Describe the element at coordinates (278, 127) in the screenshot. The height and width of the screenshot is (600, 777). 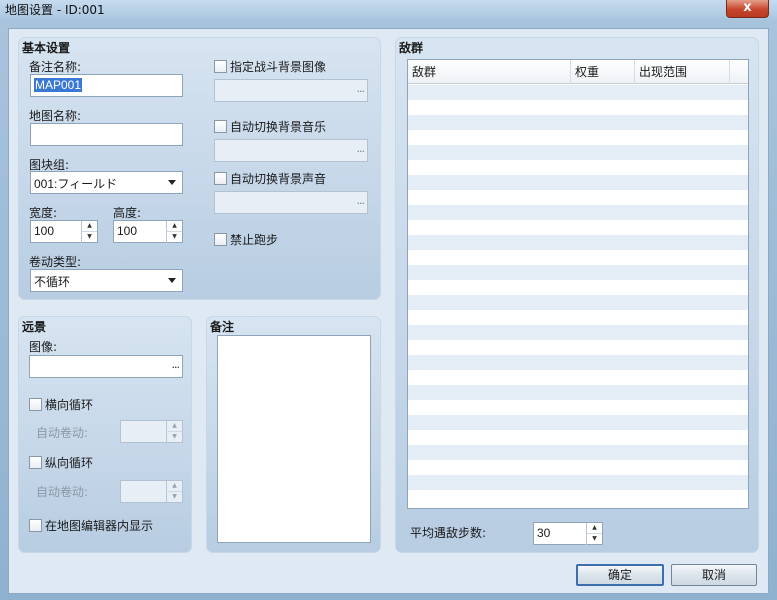
I see `bgm-label: 自动切换背景音乐` at that location.